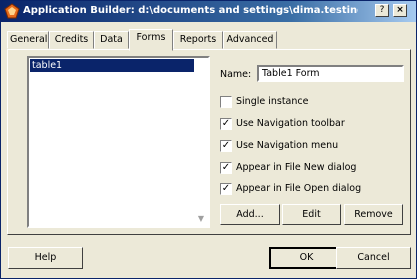 This screenshot has width=417, height=279. What do you see at coordinates (400, 10) in the screenshot?
I see `close-button: ×` at bounding box center [400, 10].